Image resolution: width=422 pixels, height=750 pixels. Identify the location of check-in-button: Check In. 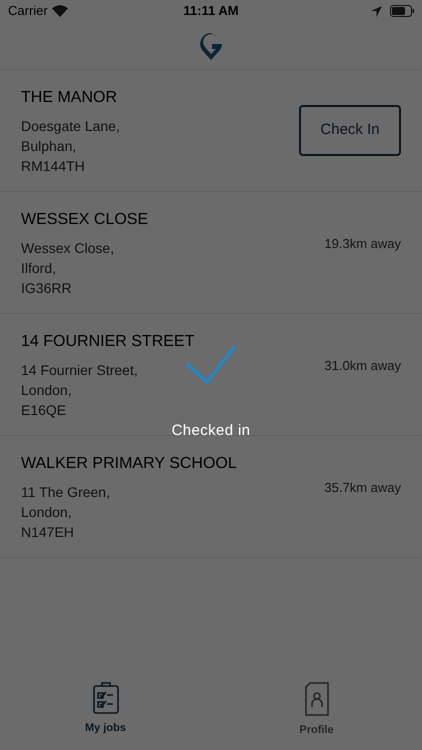
(350, 130).